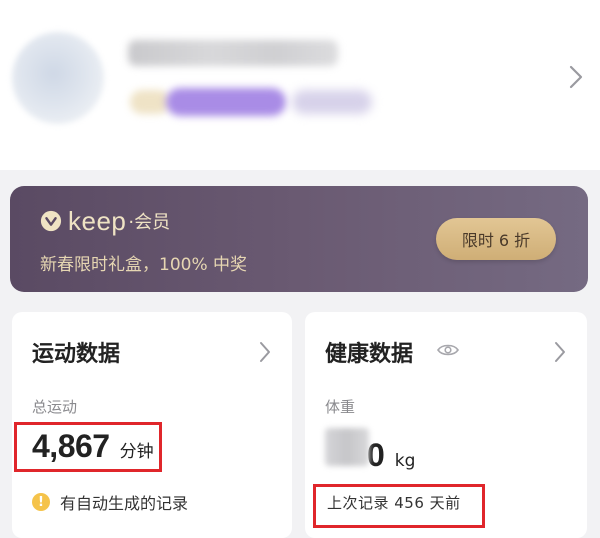 The image size is (600, 538). I want to click on auto-record-note: ! 有自动生成的记录, so click(110, 502).